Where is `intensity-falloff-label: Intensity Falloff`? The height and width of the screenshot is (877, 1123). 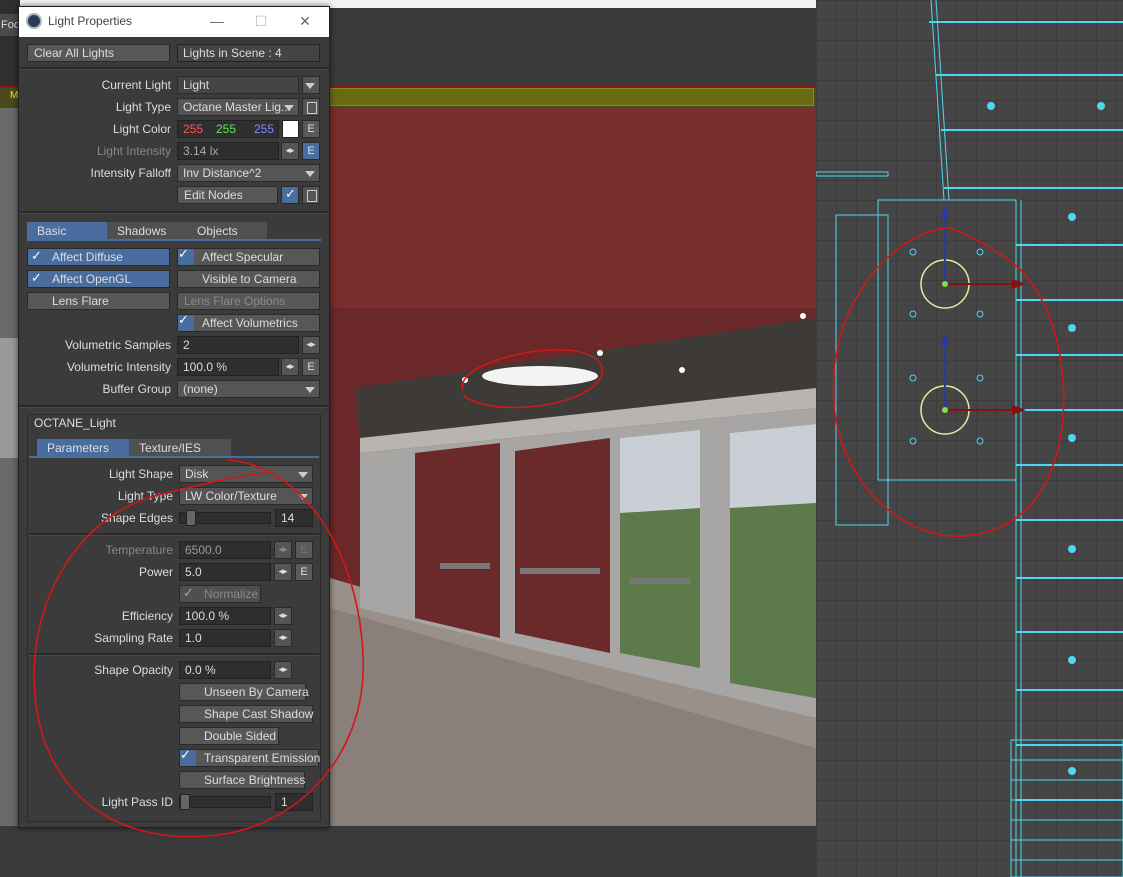
intensity-falloff-label: Intensity Falloff is located at coordinates (130, 173).